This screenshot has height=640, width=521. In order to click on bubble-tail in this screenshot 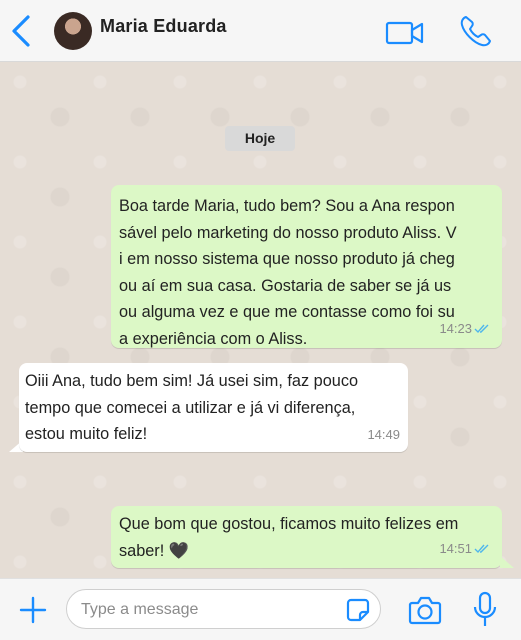, I will do `click(507, 562)`.